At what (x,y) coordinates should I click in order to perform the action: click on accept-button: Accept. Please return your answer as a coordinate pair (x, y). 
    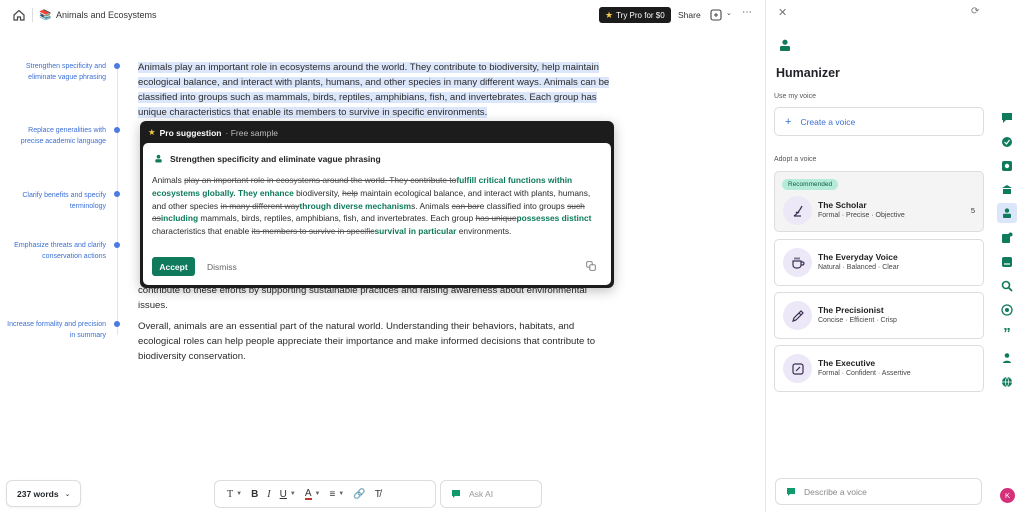
    Looking at the image, I should click on (173, 266).